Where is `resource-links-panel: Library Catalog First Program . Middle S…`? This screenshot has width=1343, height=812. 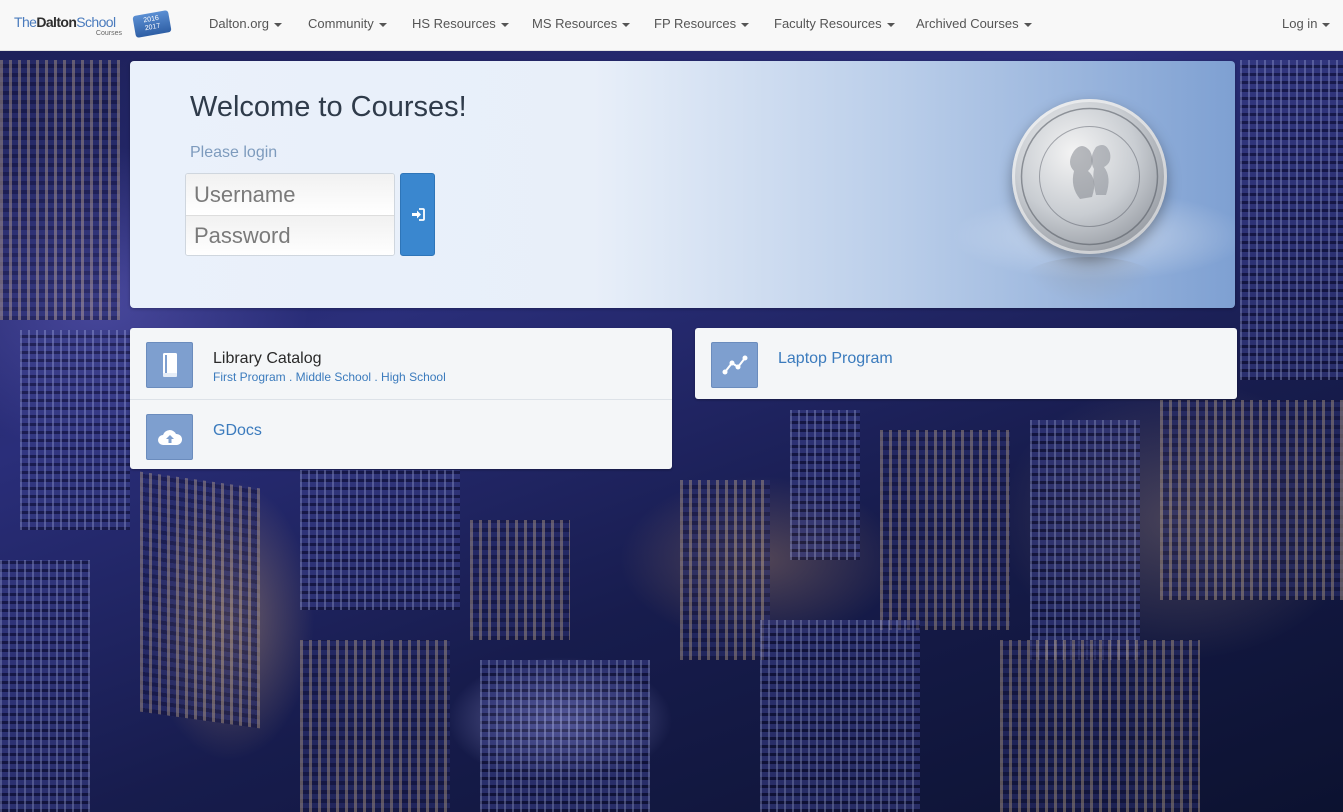 resource-links-panel: Library Catalog First Program . Middle S… is located at coordinates (401, 398).